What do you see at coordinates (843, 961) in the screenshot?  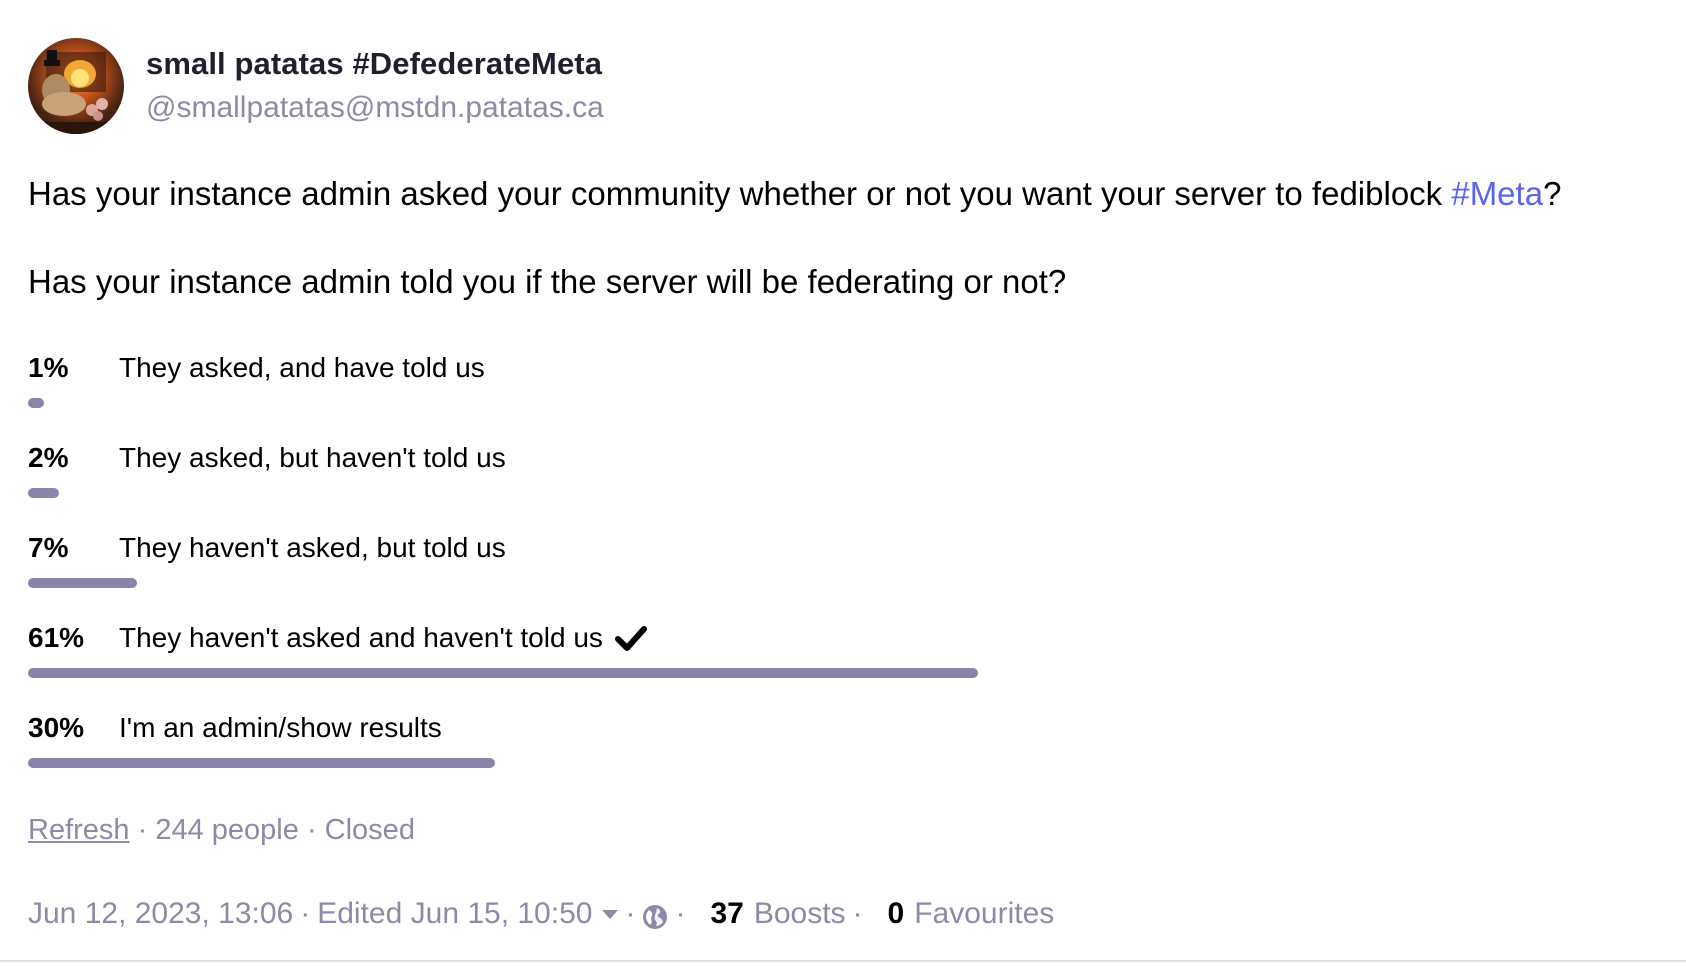 I see `divider` at bounding box center [843, 961].